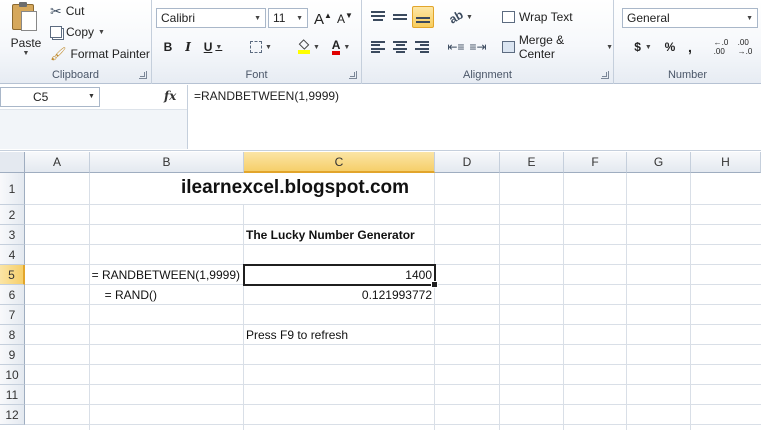 This screenshot has height=430, width=761. What do you see at coordinates (75, 11) in the screenshot?
I see `cut-label: Cut` at bounding box center [75, 11].